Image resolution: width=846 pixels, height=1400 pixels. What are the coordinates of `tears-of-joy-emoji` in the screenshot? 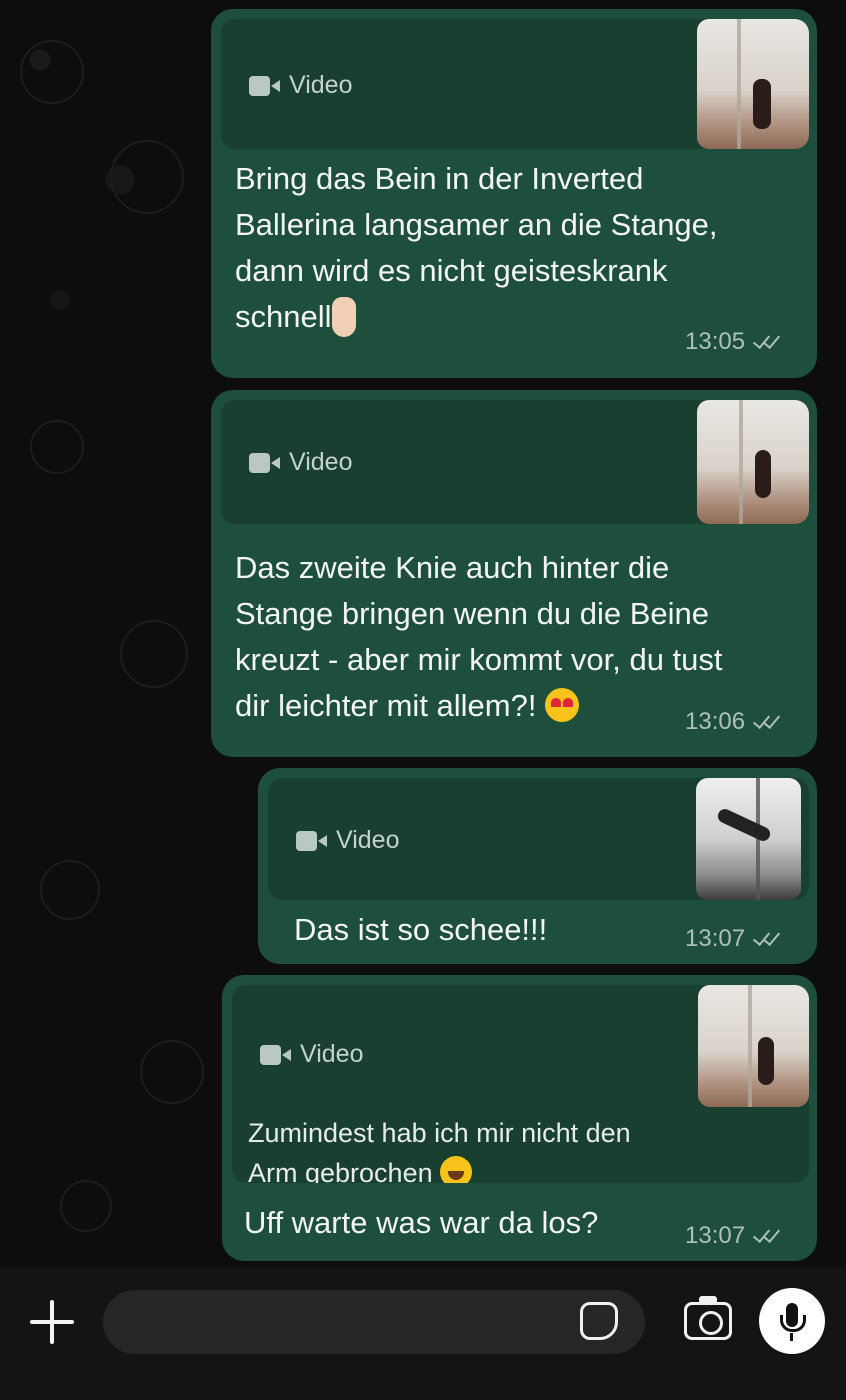 It's located at (456, 1169).